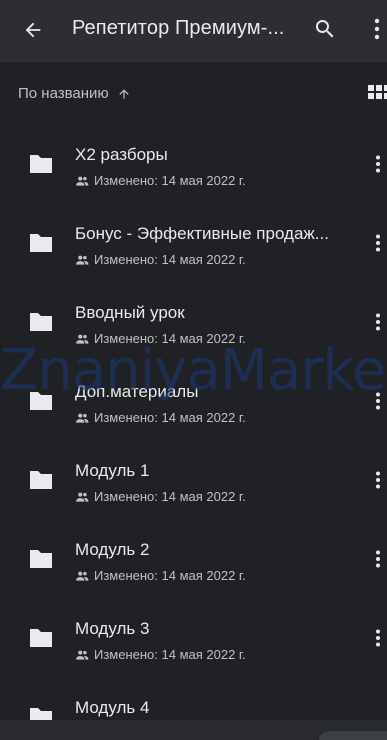 Image resolution: width=387 pixels, height=740 pixels. I want to click on search-icon, so click(325, 29).